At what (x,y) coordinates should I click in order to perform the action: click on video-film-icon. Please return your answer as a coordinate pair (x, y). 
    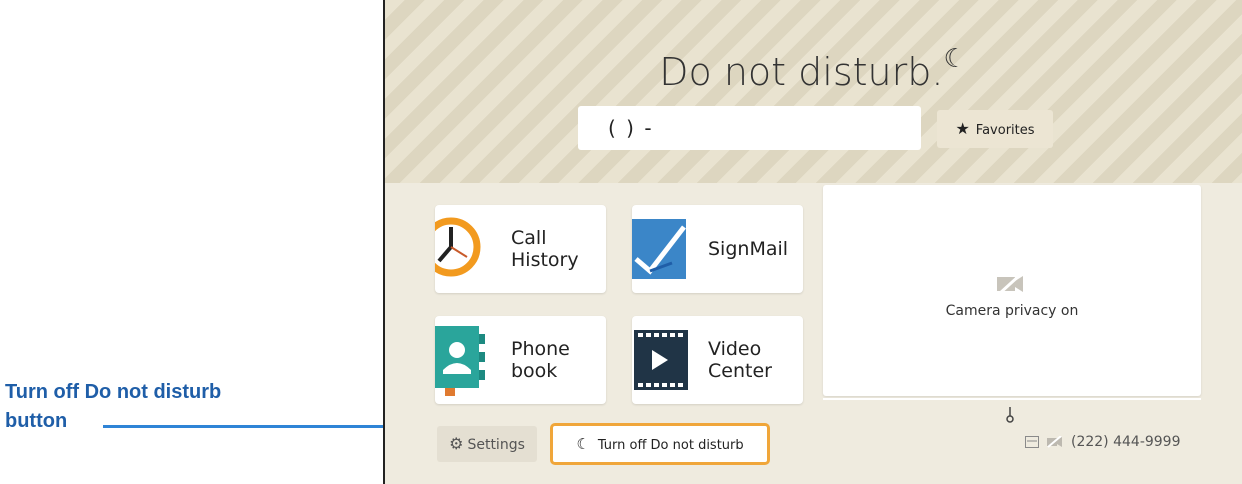
    Looking at the image, I should click on (661, 360).